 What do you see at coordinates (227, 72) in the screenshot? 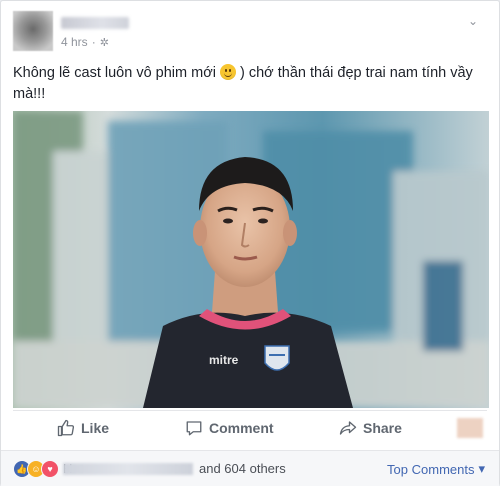
I see `smile-emoji-icon` at bounding box center [227, 72].